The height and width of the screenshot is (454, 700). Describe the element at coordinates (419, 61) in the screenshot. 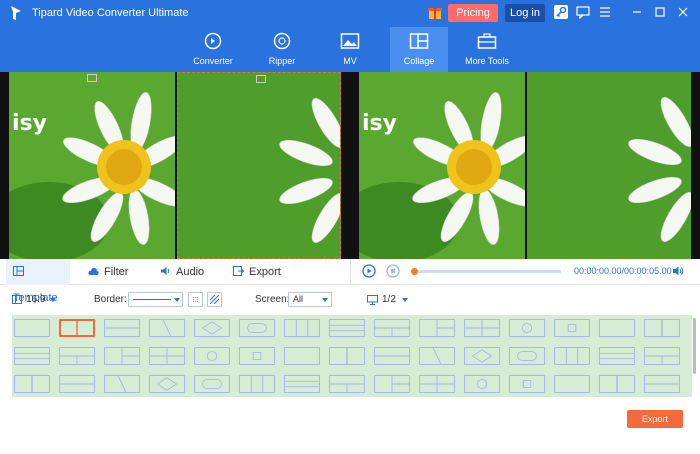

I see `nav-label: Collage` at that location.